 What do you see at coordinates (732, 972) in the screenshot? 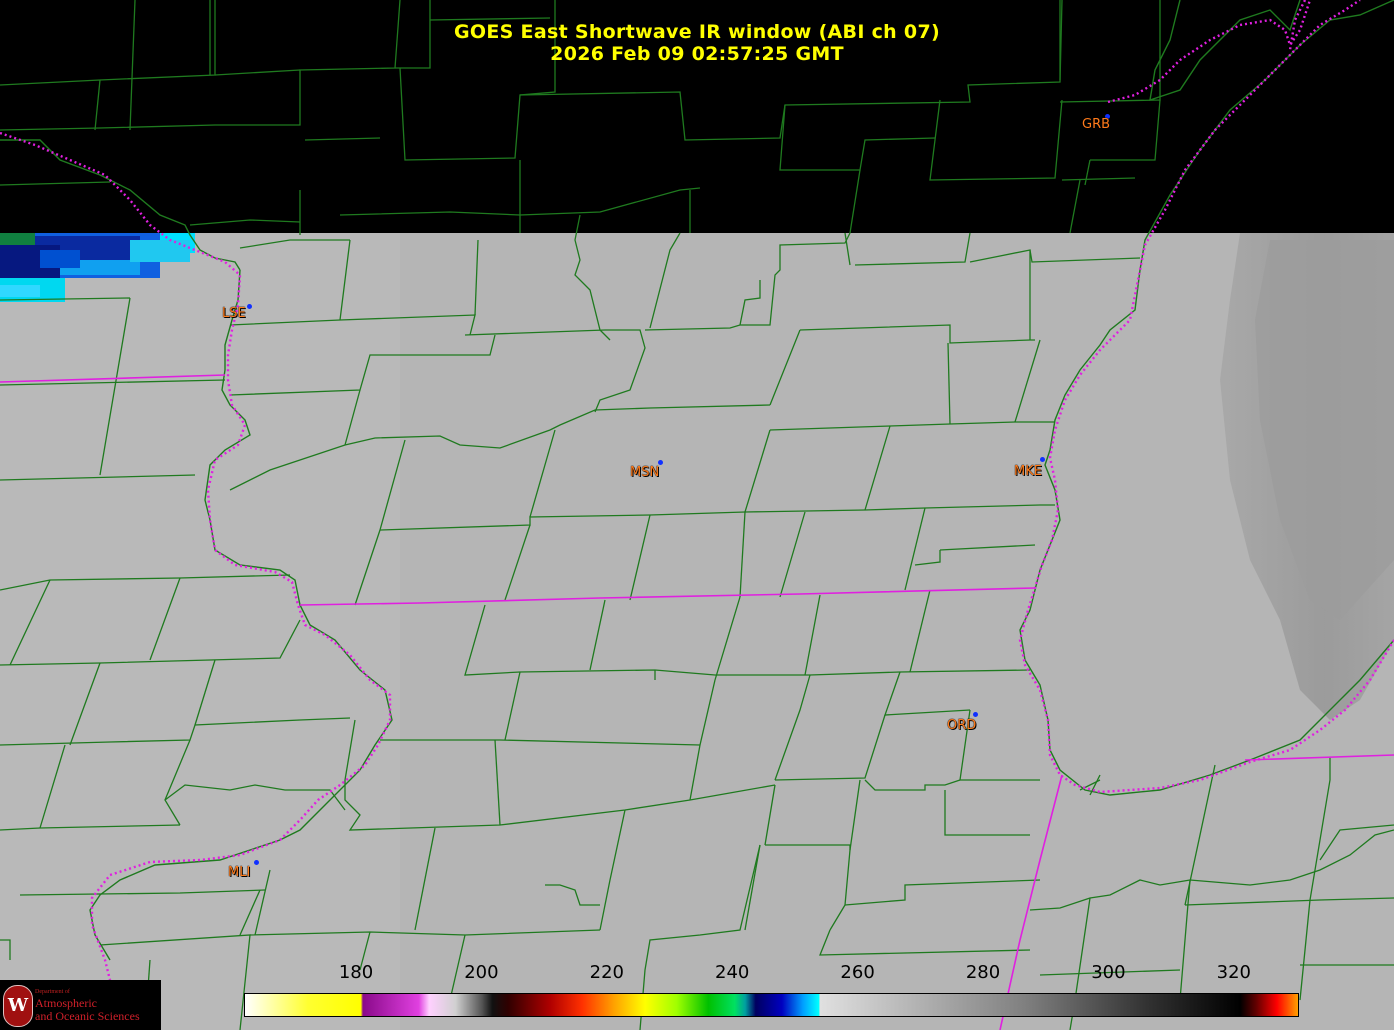
I see `colorbar-tick-240: 240` at bounding box center [732, 972].